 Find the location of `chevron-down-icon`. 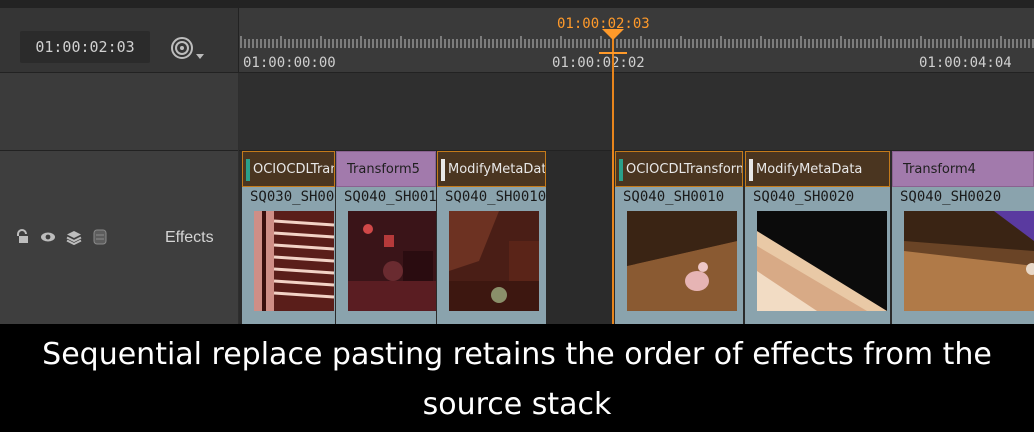

chevron-down-icon is located at coordinates (200, 56).